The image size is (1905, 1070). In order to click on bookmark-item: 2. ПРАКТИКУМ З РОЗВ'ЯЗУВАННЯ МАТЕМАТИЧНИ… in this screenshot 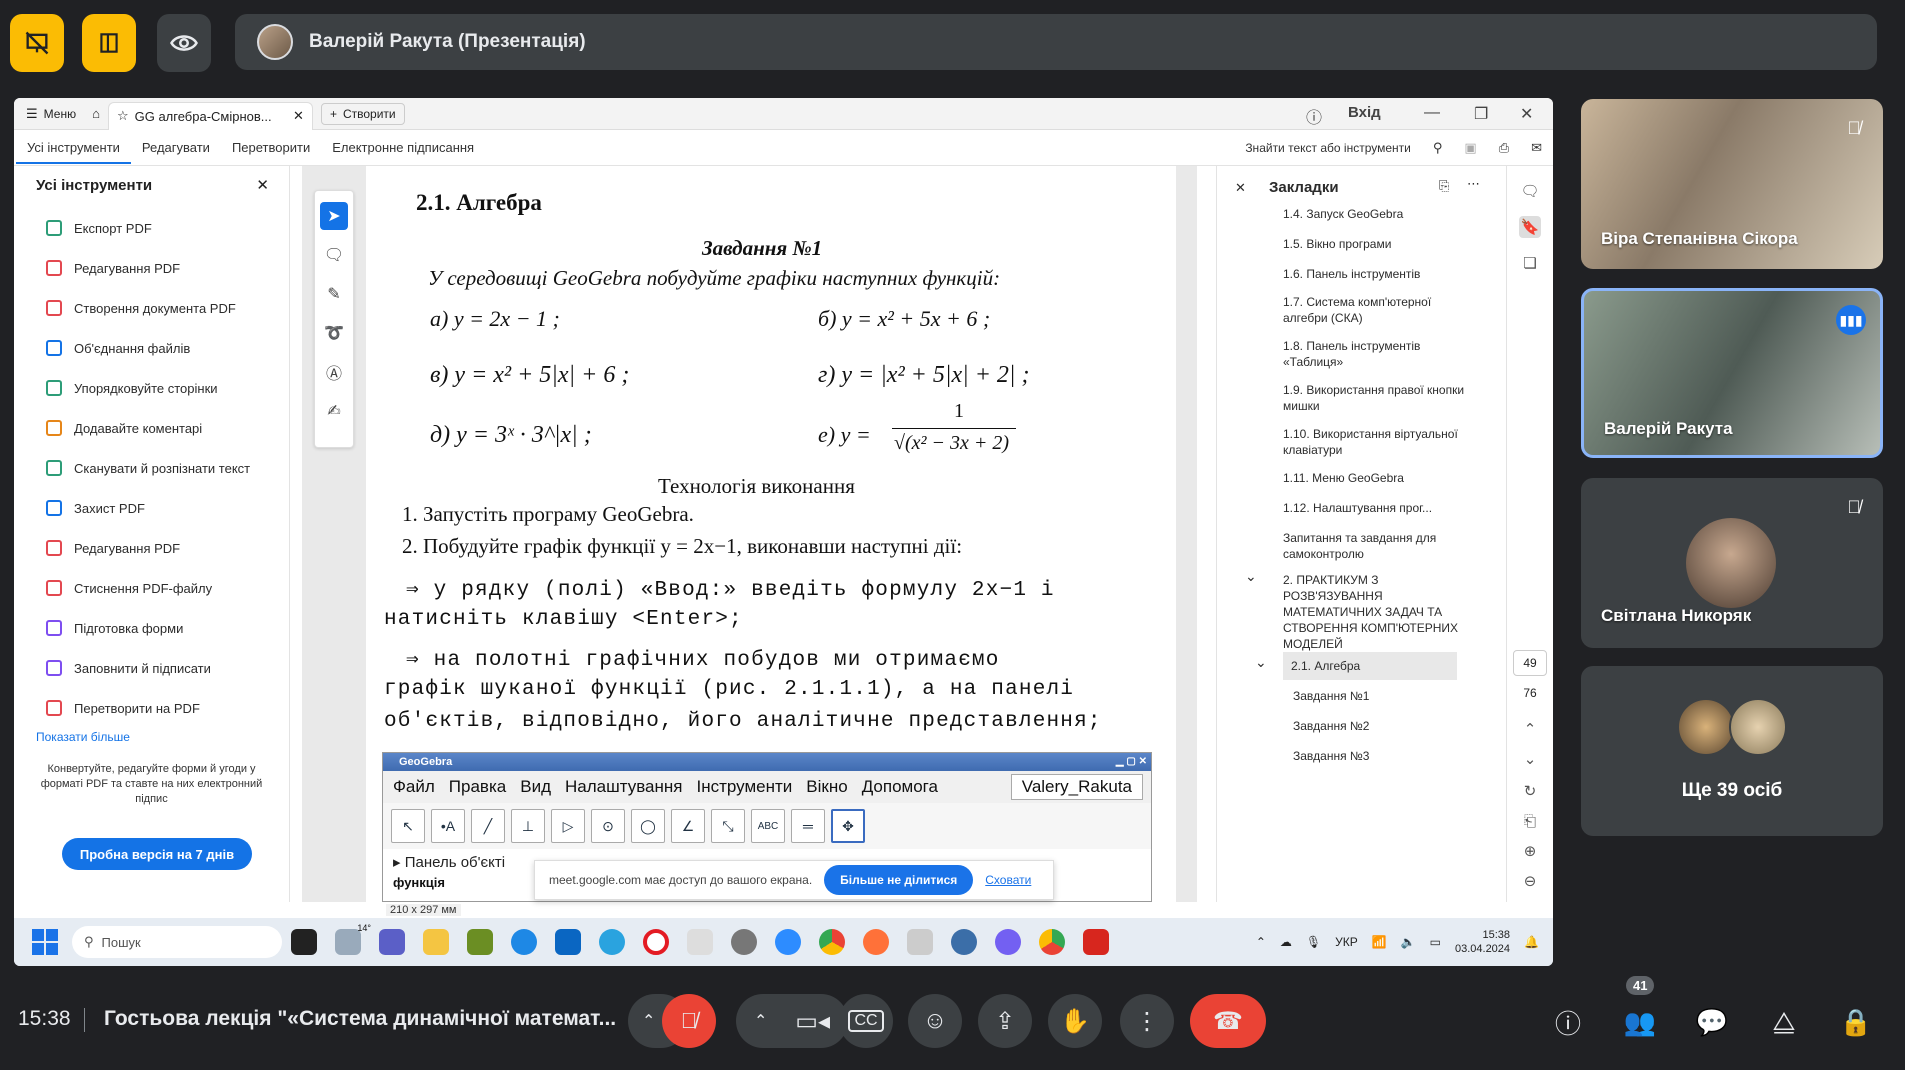, I will do `click(1378, 612)`.